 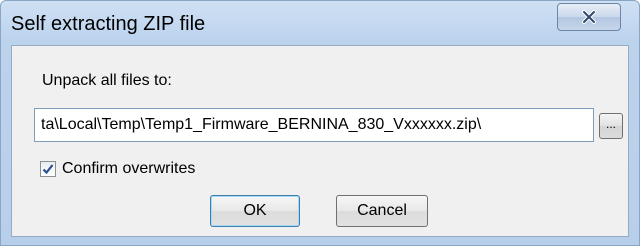 I want to click on close-icon, so click(x=589, y=17).